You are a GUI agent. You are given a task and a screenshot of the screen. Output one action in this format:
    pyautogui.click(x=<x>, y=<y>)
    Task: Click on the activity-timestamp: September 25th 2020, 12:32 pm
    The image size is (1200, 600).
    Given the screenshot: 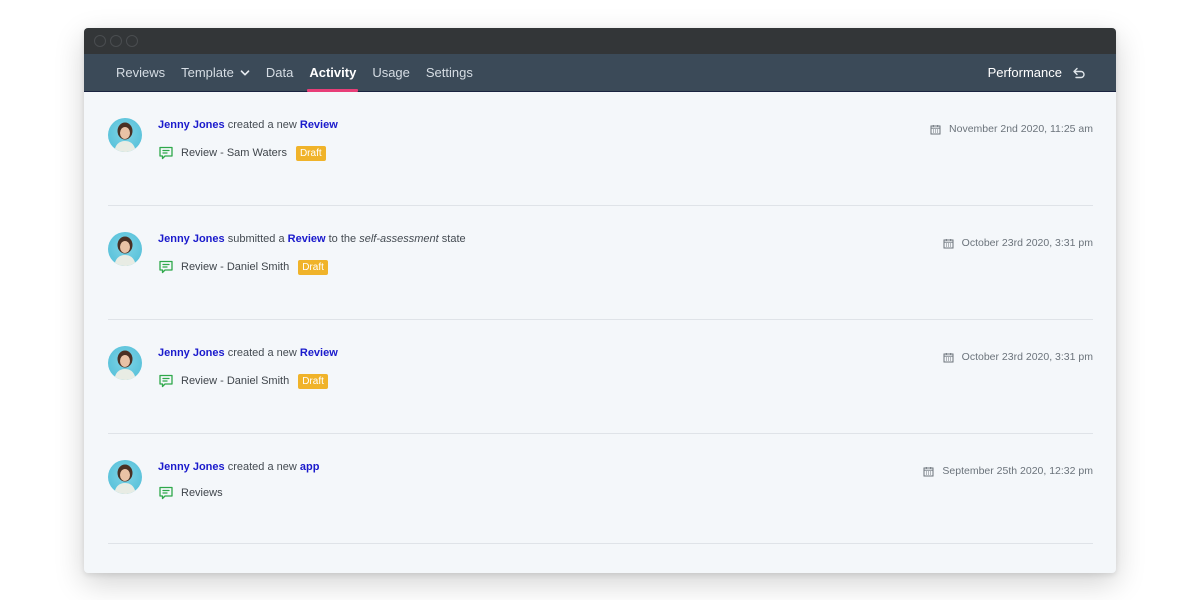 What is the action you would take?
    pyautogui.click(x=1008, y=471)
    